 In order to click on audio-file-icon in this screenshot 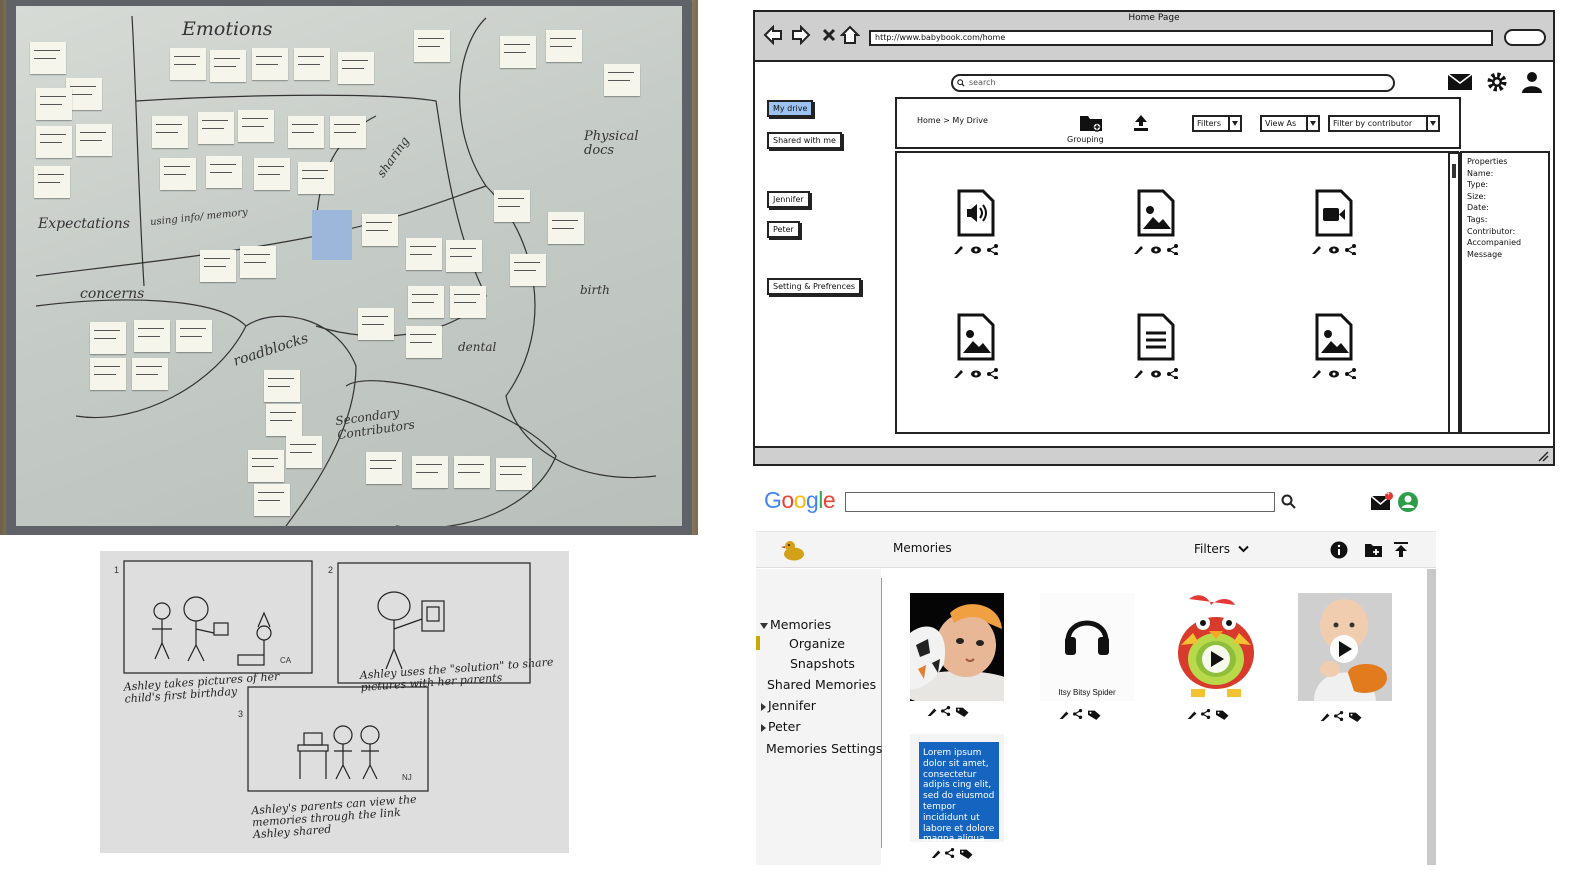, I will do `click(976, 213)`.